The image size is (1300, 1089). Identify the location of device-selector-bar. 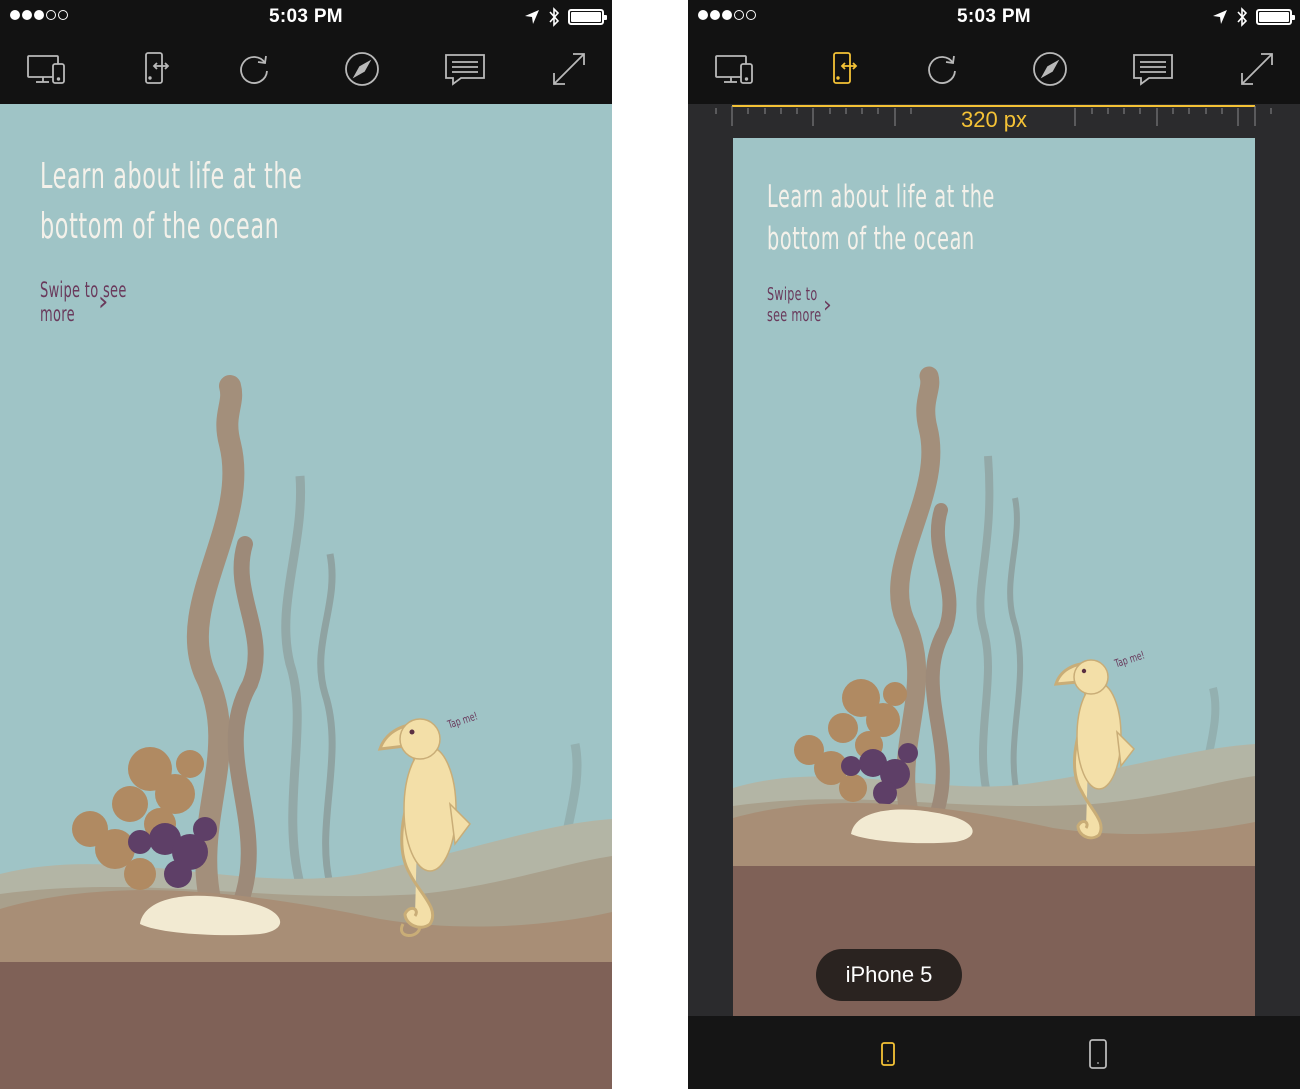
(994, 1052).